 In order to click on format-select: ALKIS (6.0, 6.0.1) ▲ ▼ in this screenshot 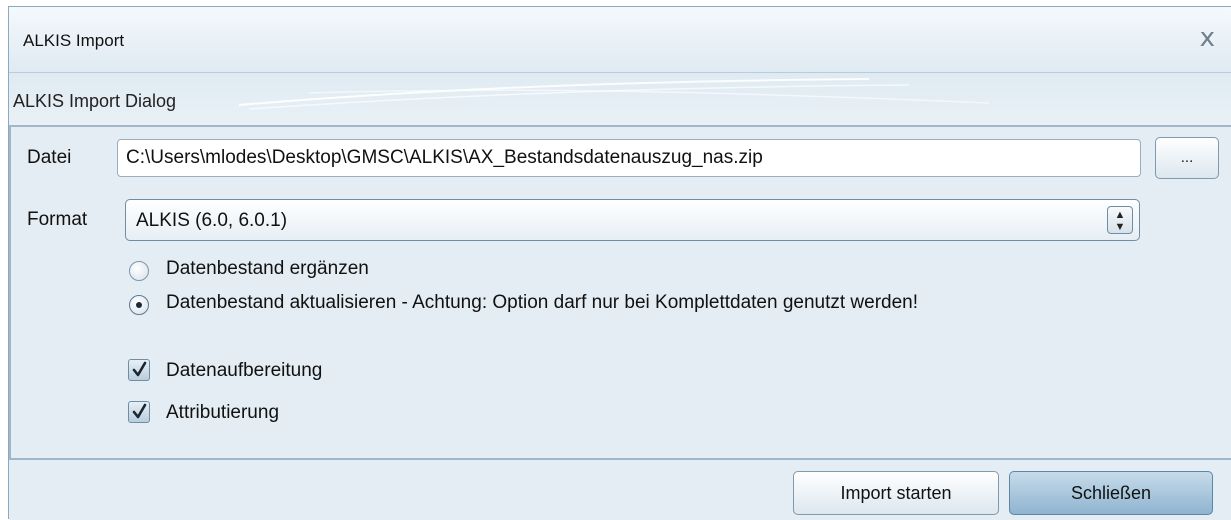, I will do `click(632, 220)`.